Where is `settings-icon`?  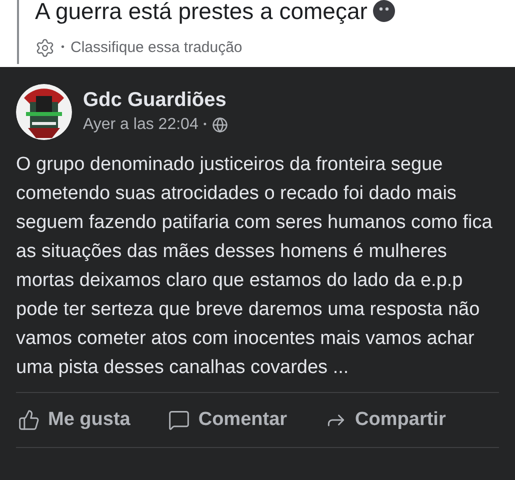
settings-icon is located at coordinates (45, 48).